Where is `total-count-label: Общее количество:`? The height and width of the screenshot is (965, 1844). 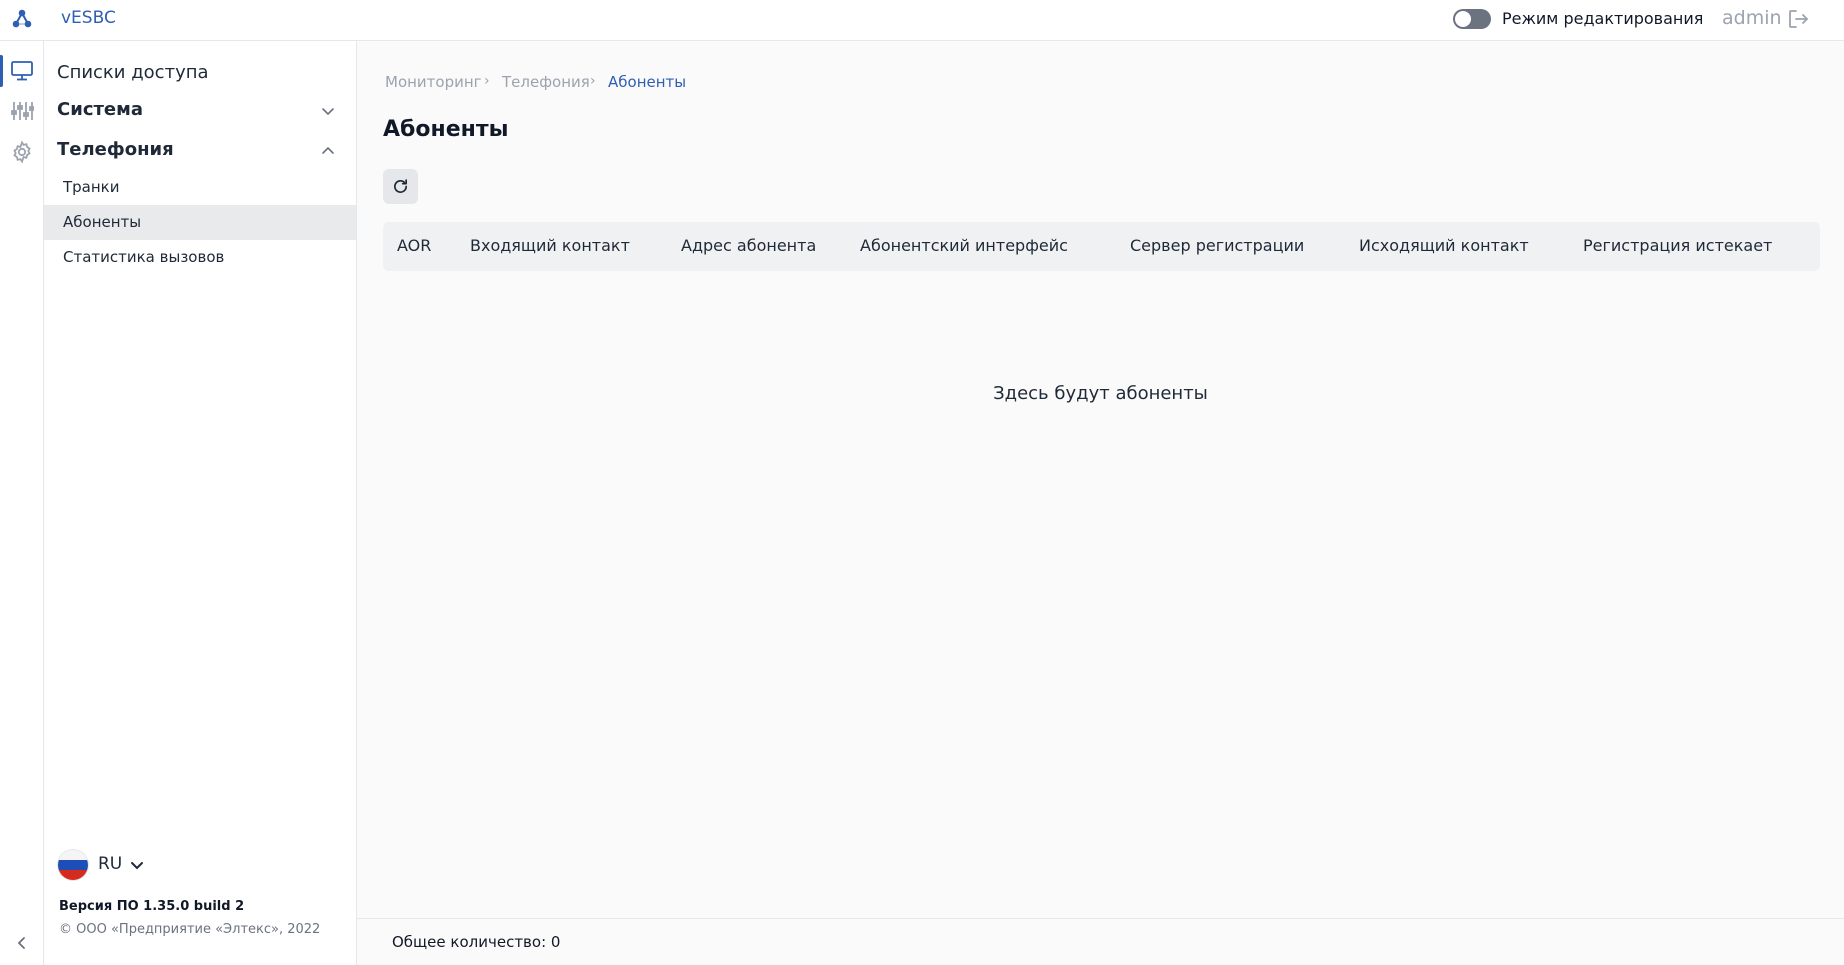 total-count-label: Общее количество: is located at coordinates (469, 942).